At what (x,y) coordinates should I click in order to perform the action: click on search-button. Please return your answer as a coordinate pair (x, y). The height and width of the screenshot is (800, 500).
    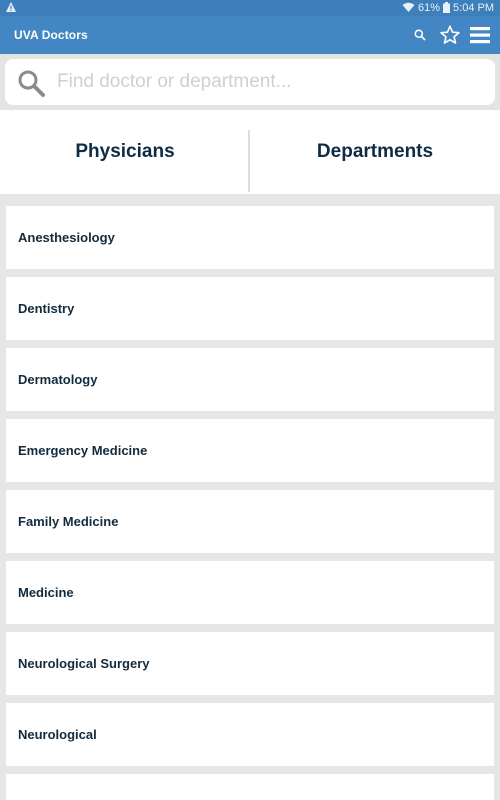
    Looking at the image, I should click on (420, 35).